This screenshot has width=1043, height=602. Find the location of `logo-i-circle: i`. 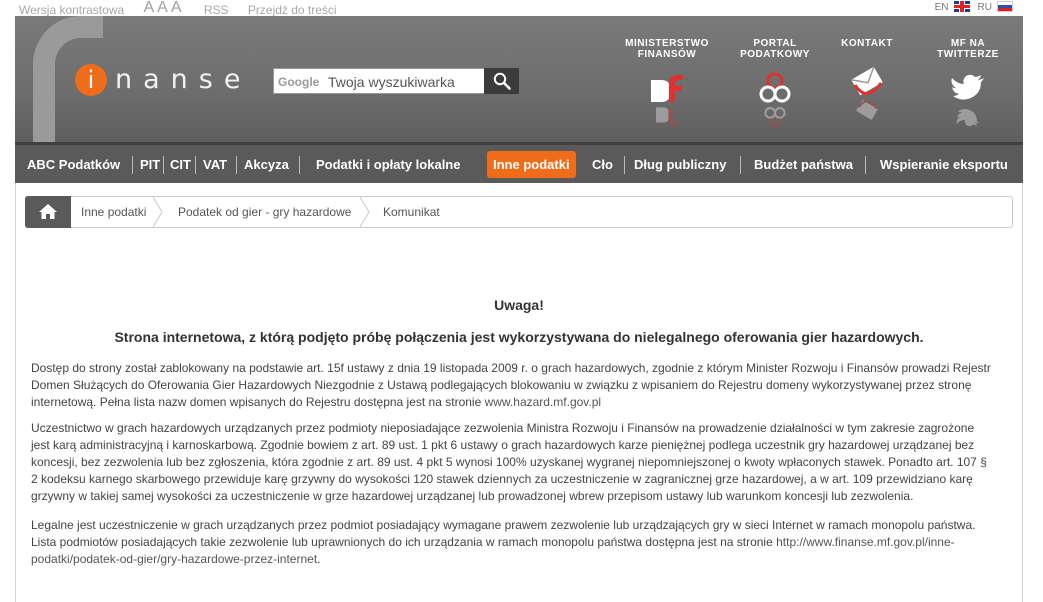

logo-i-circle: i is located at coordinates (91, 80).